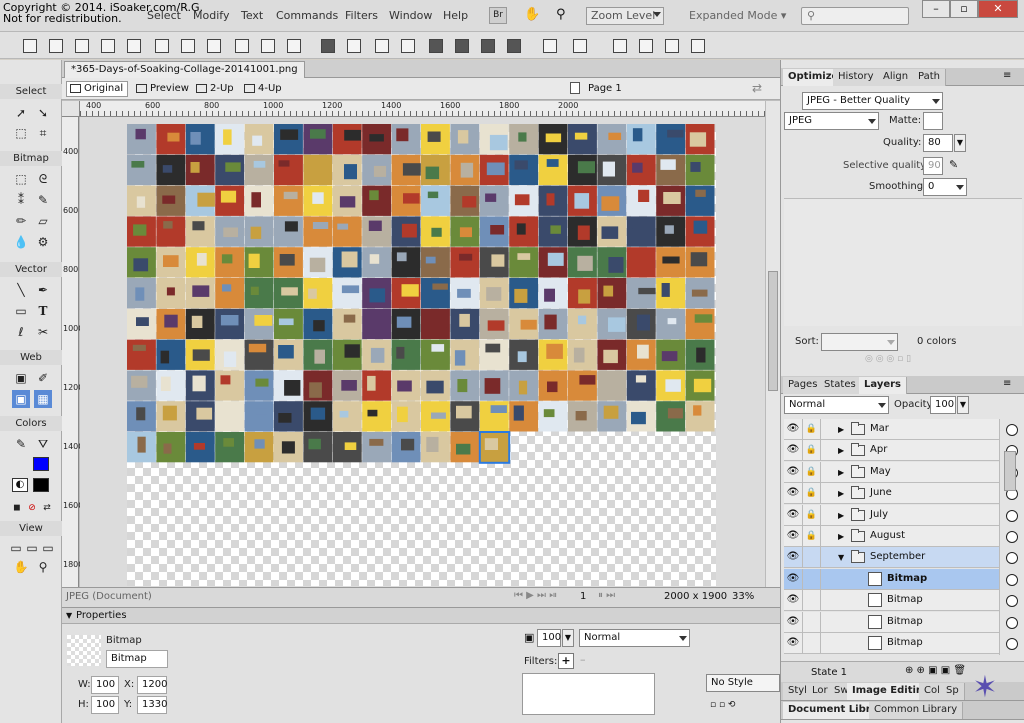  I want to click on layer-row-folder: 👁 ▼ September, so click(901, 558).